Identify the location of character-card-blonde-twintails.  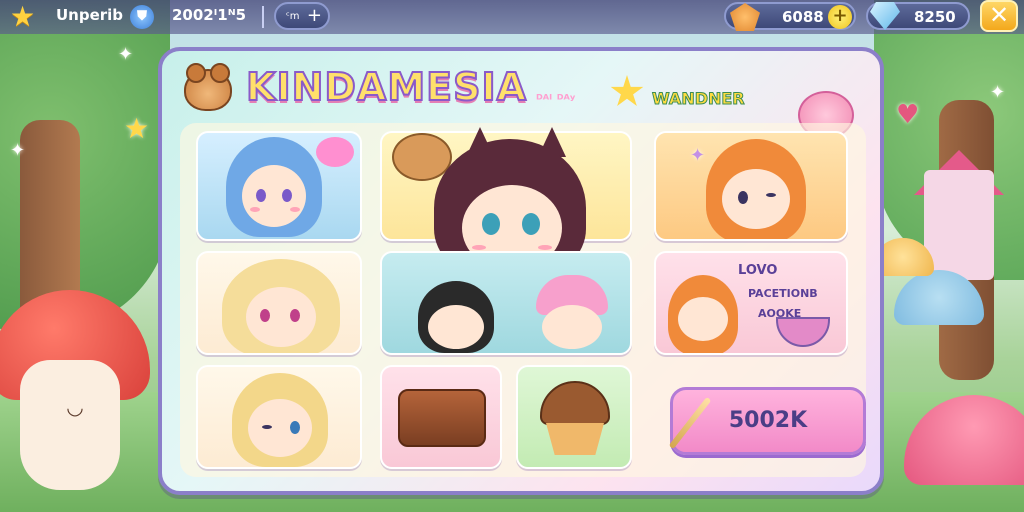
(279, 303).